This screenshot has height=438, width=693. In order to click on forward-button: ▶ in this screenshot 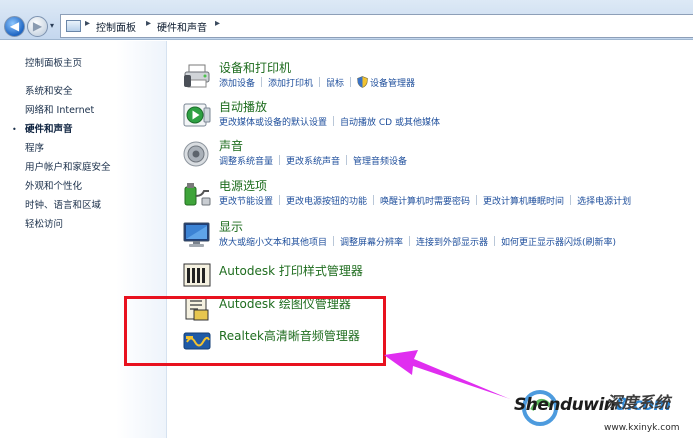, I will do `click(37, 26)`.